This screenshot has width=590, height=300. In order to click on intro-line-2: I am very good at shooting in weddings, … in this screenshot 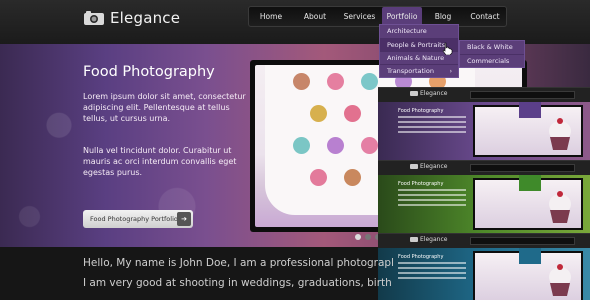, I will do `click(238, 283)`.